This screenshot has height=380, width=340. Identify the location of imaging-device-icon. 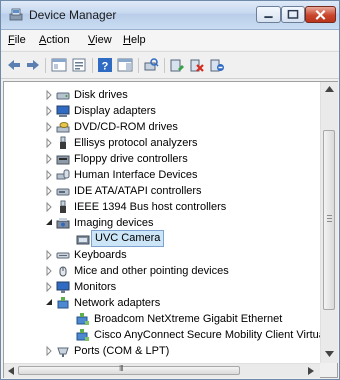
(63, 223).